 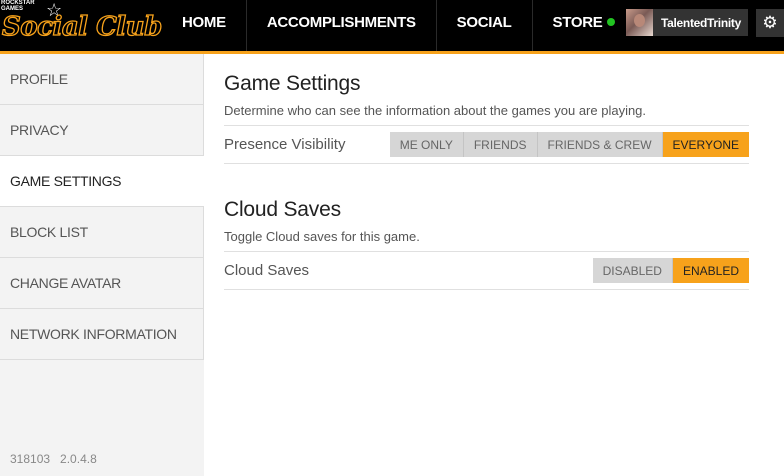 What do you see at coordinates (701, 22) in the screenshot?
I see `username: TalentedTrinity` at bounding box center [701, 22].